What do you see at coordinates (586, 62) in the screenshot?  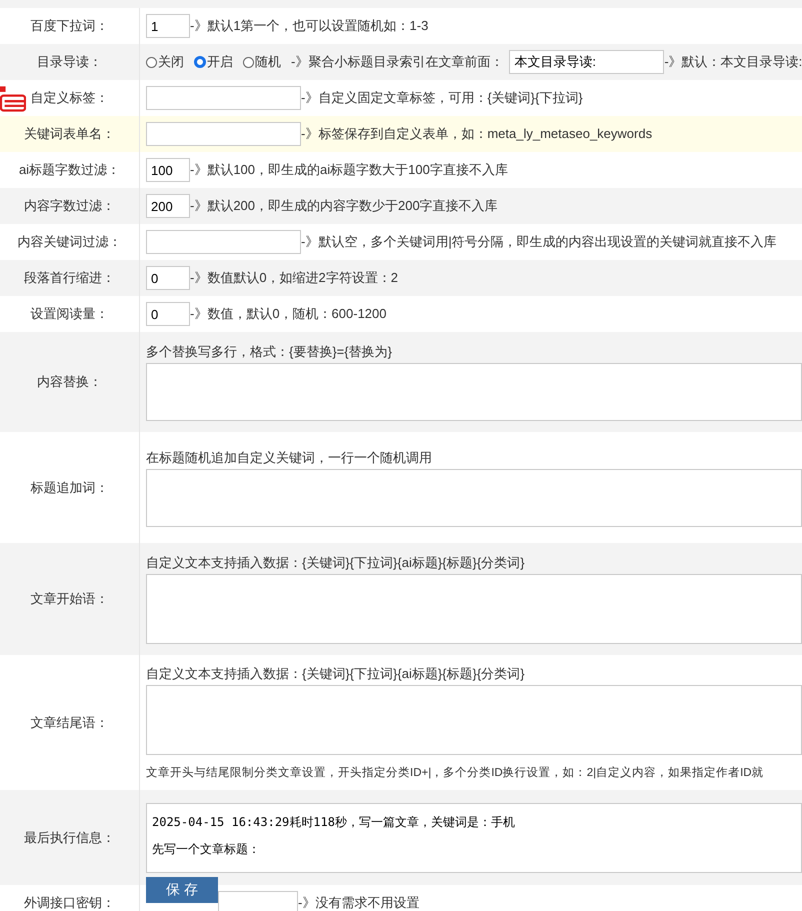 I see `text-field: 本文目录导读:` at bounding box center [586, 62].